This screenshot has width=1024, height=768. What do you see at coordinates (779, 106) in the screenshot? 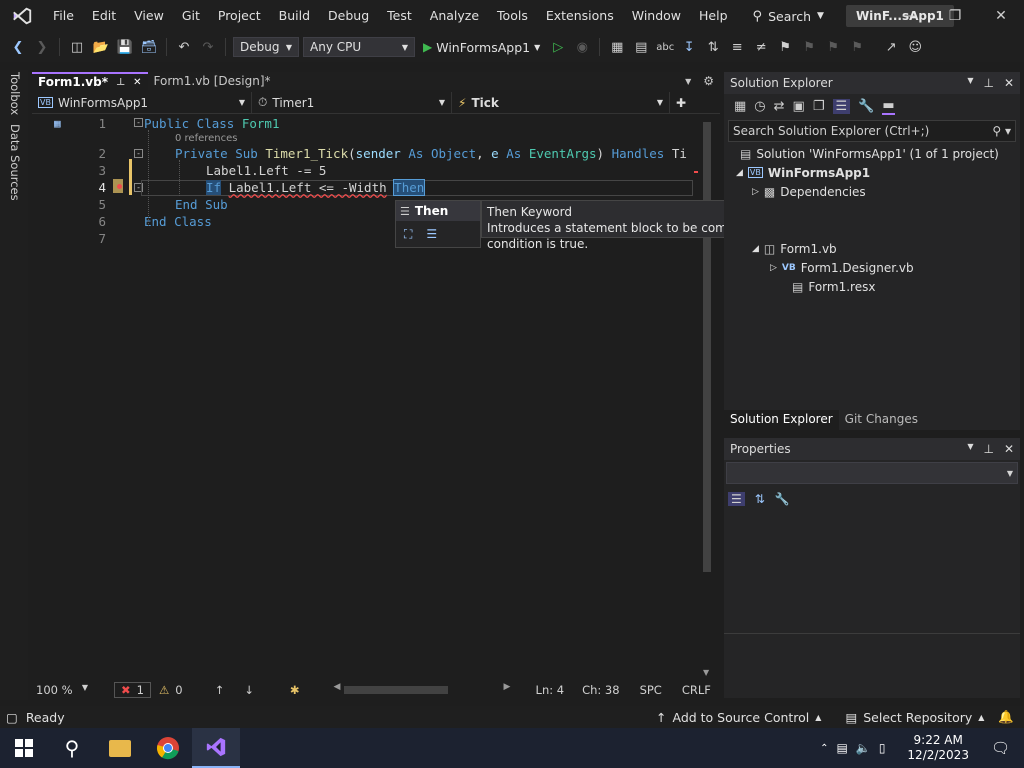
I see `sync-icon: ⇄` at bounding box center [779, 106].